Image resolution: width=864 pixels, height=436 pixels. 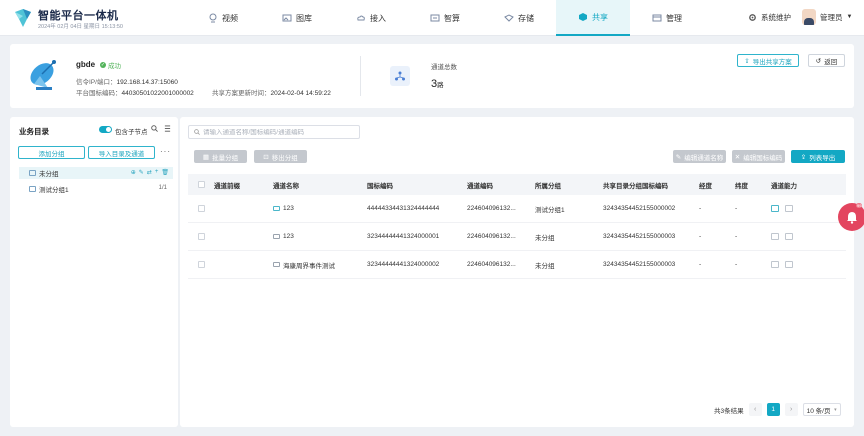 I want to click on share-time-label: 共享方案更新时间：, so click(x=241, y=93).